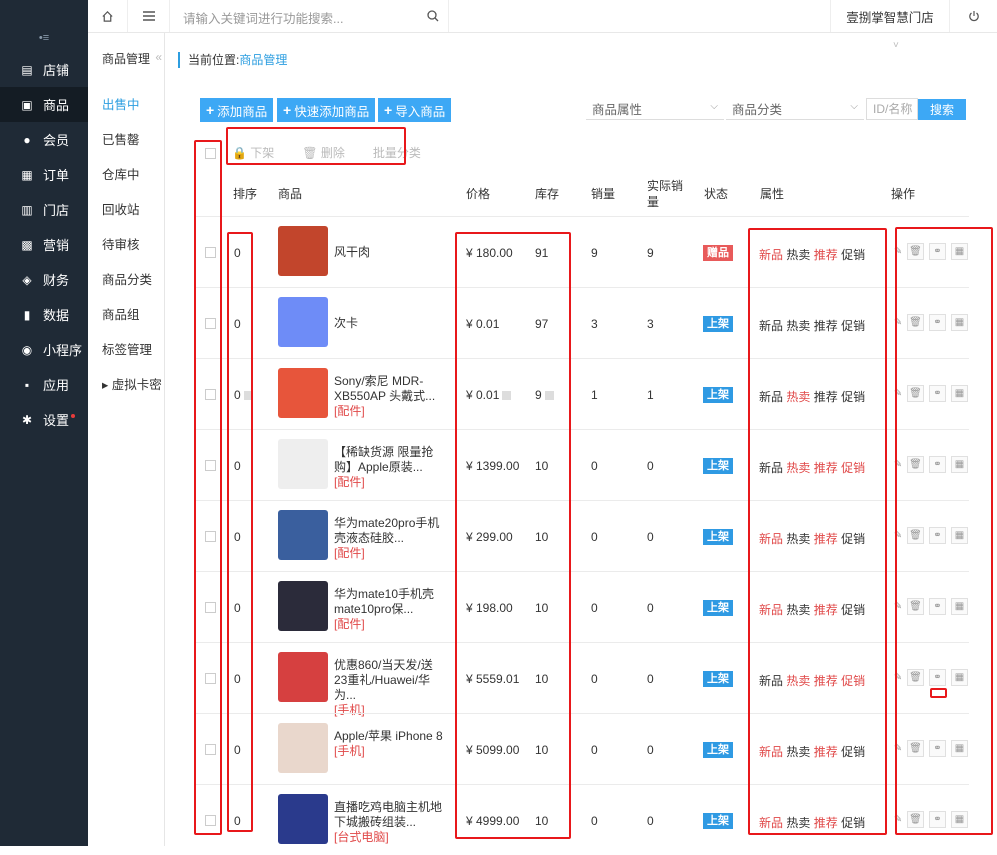 Image resolution: width=997 pixels, height=855 pixels. Describe the element at coordinates (27, 349) in the screenshot. I see `miniprogram-icon: ◉` at that location.